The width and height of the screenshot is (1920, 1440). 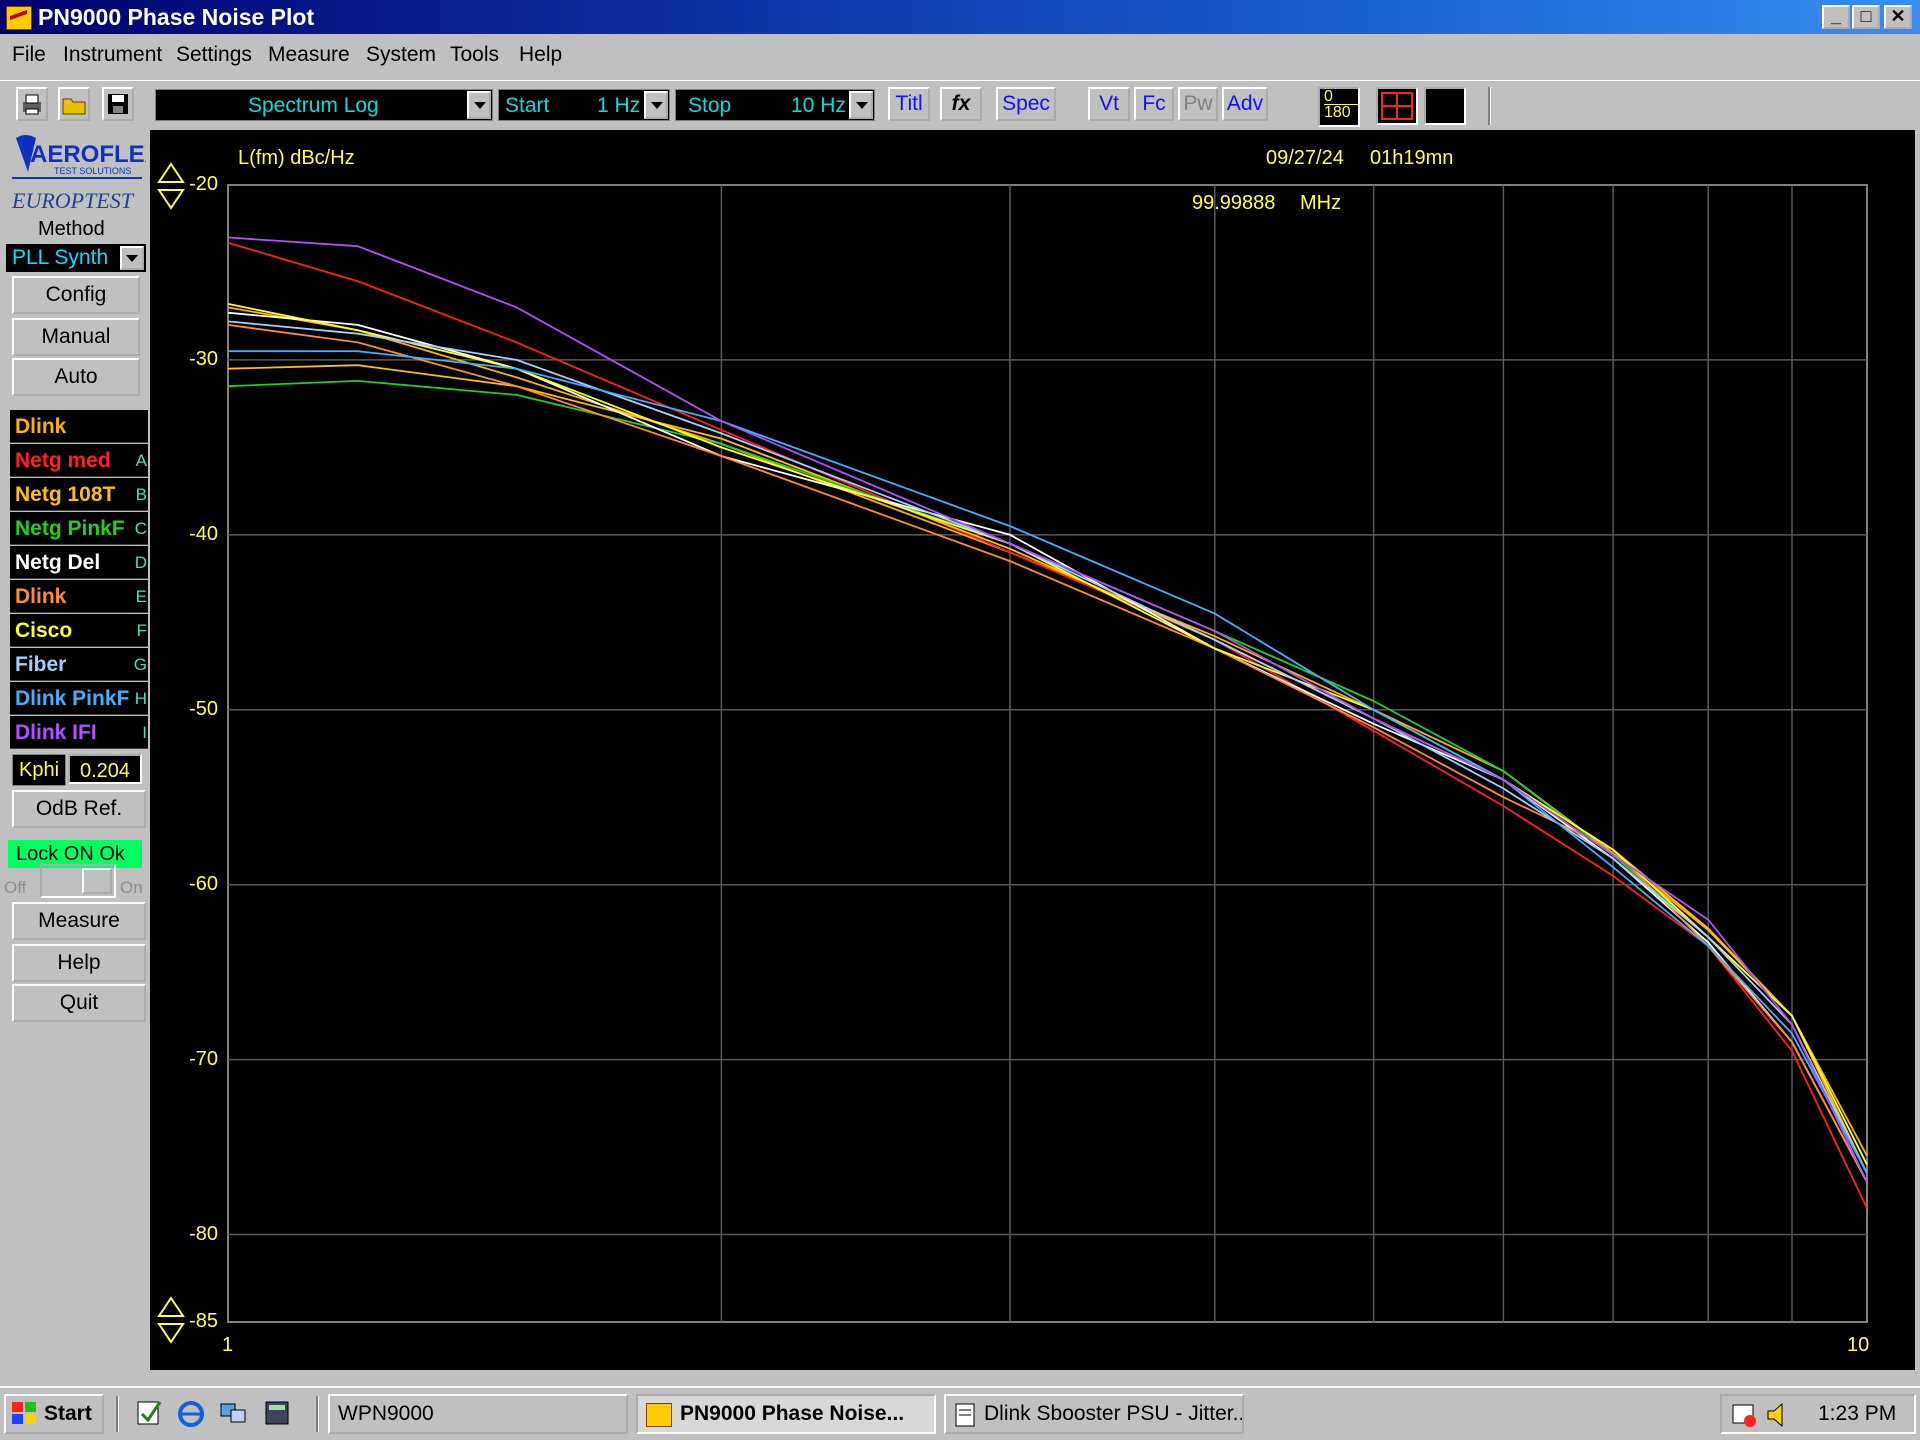 I want to click on lock-switch, so click(x=78, y=881).